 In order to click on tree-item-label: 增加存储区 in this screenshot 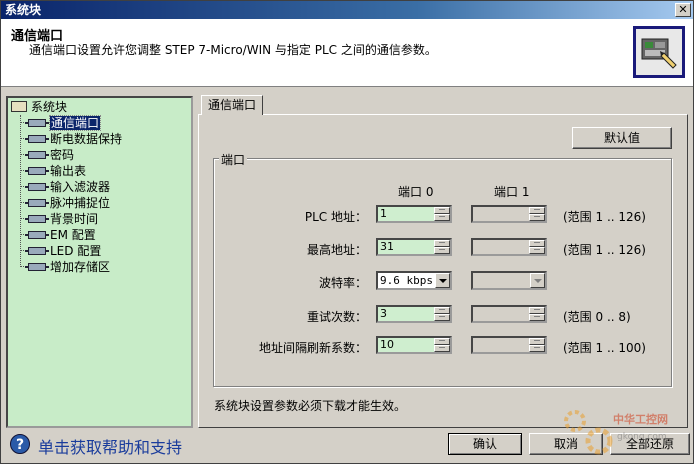, I will do `click(80, 267)`.